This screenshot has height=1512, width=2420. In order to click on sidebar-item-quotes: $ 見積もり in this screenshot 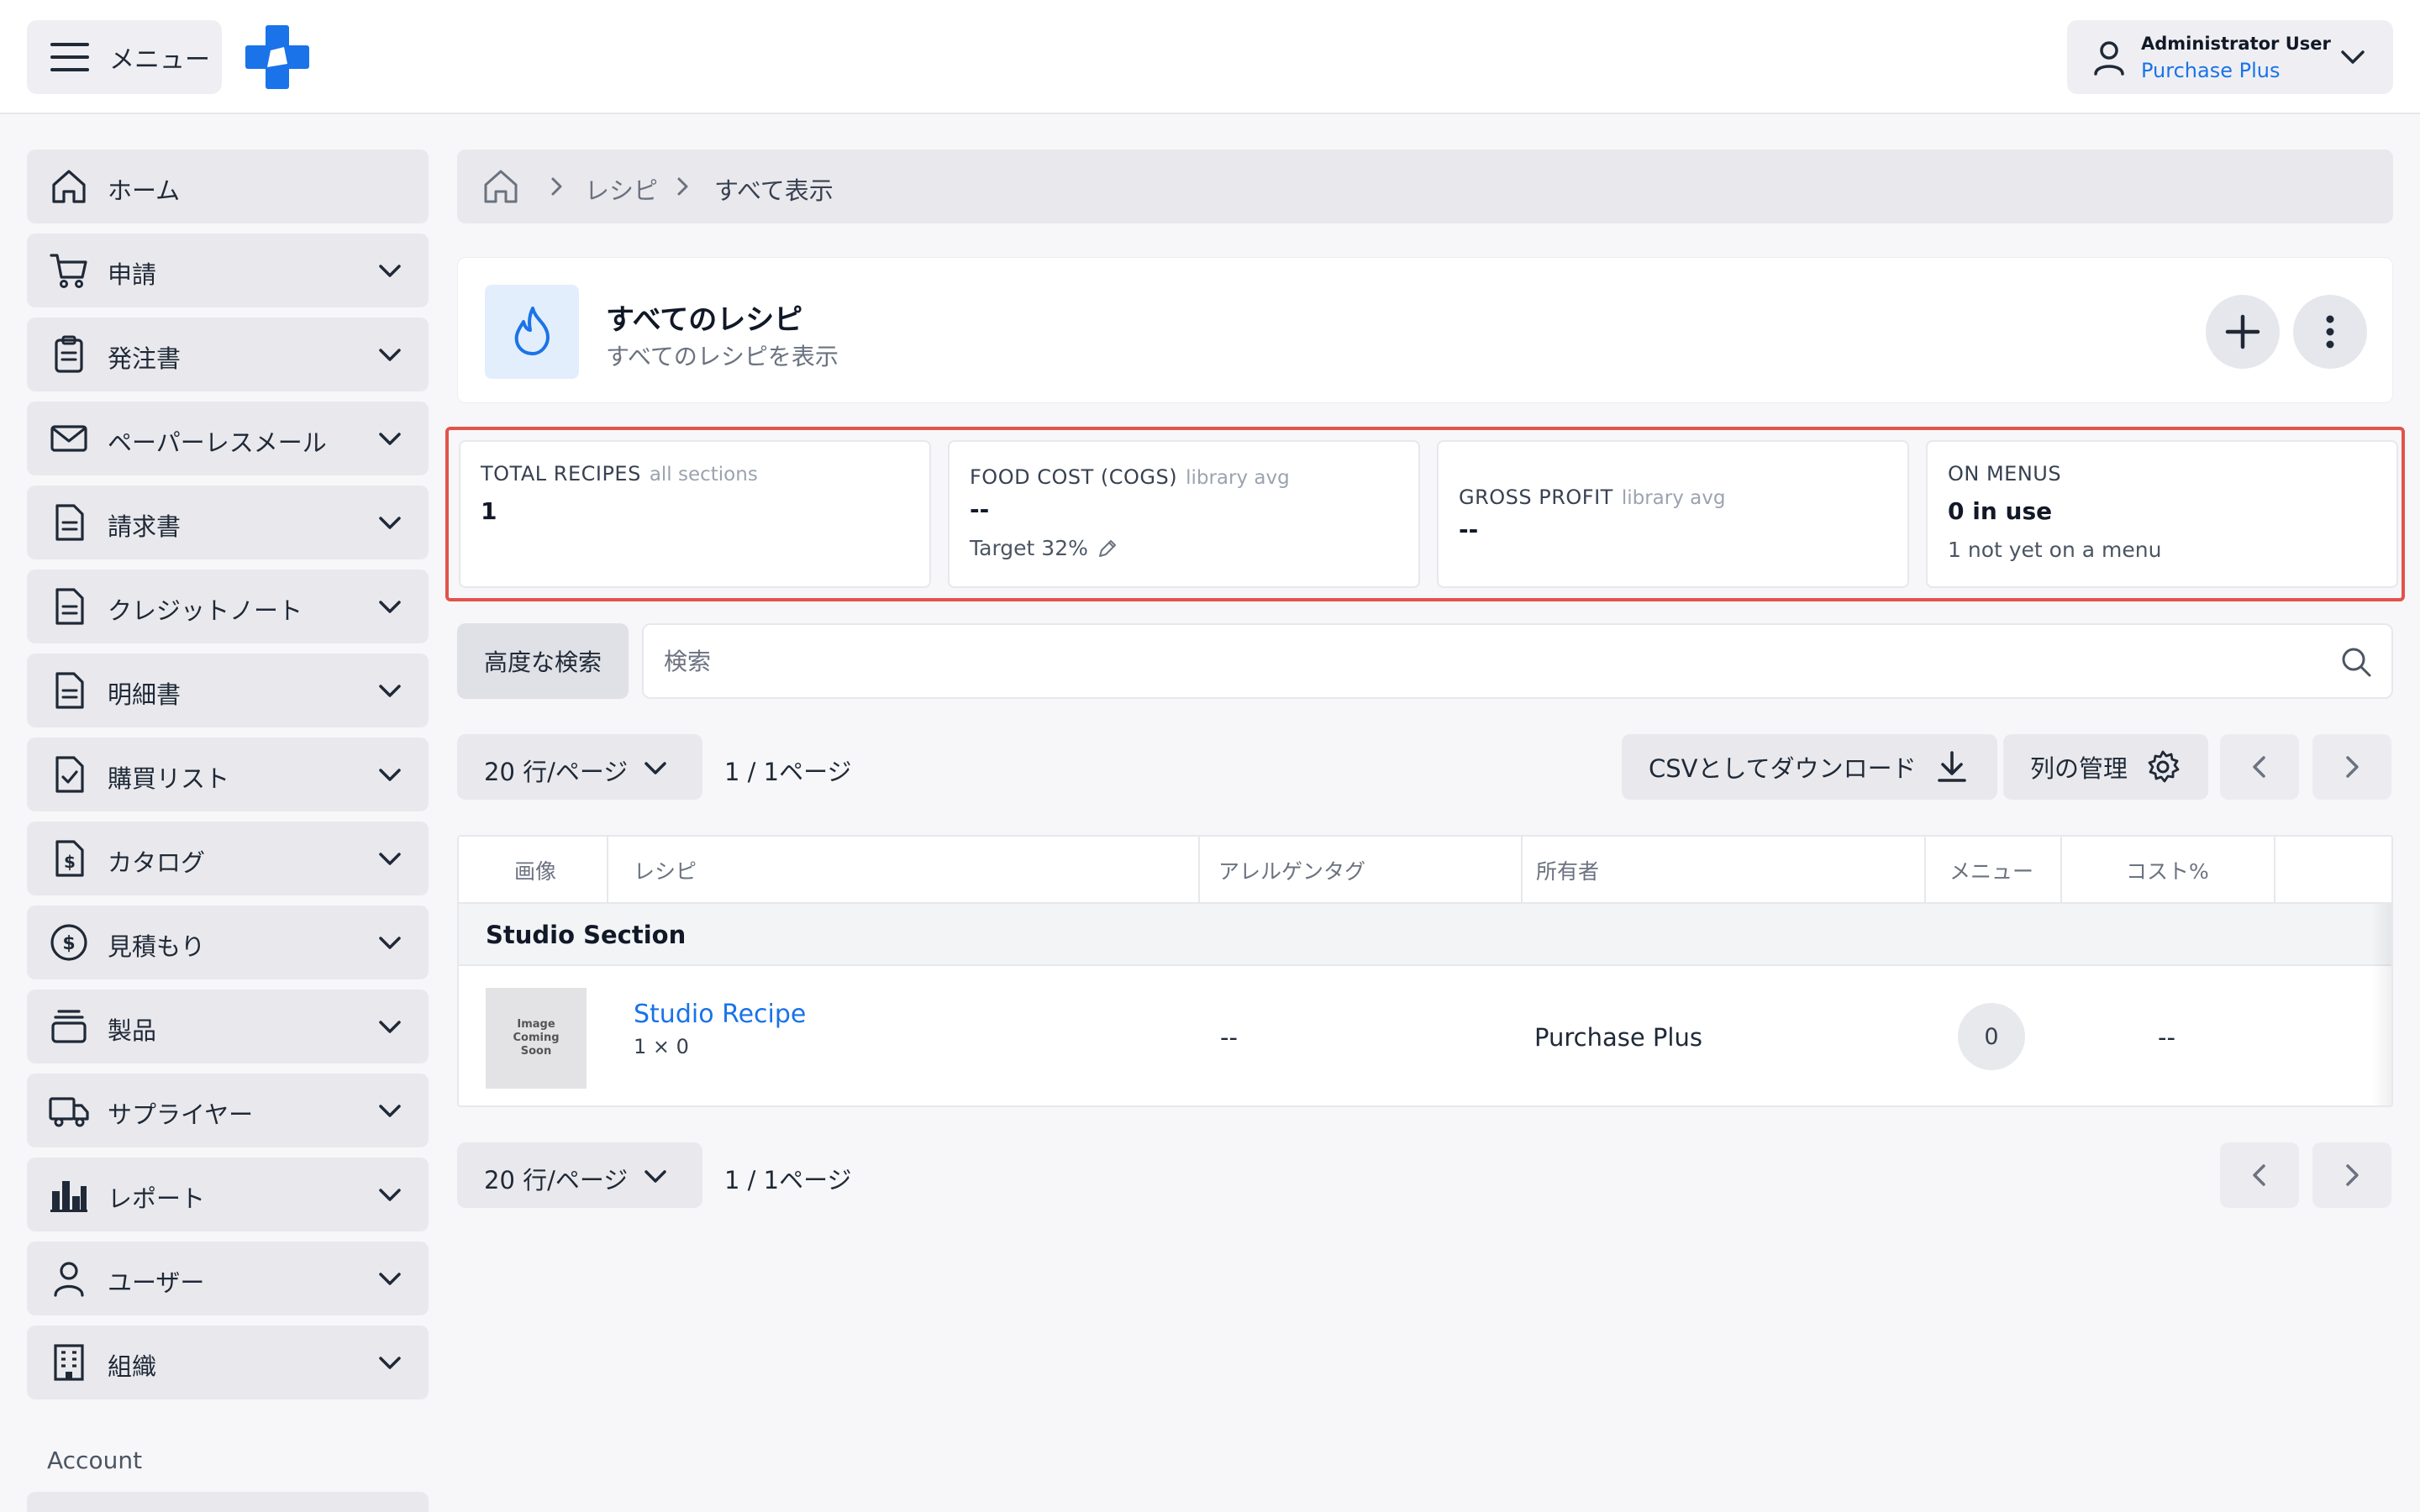, I will do `click(228, 942)`.